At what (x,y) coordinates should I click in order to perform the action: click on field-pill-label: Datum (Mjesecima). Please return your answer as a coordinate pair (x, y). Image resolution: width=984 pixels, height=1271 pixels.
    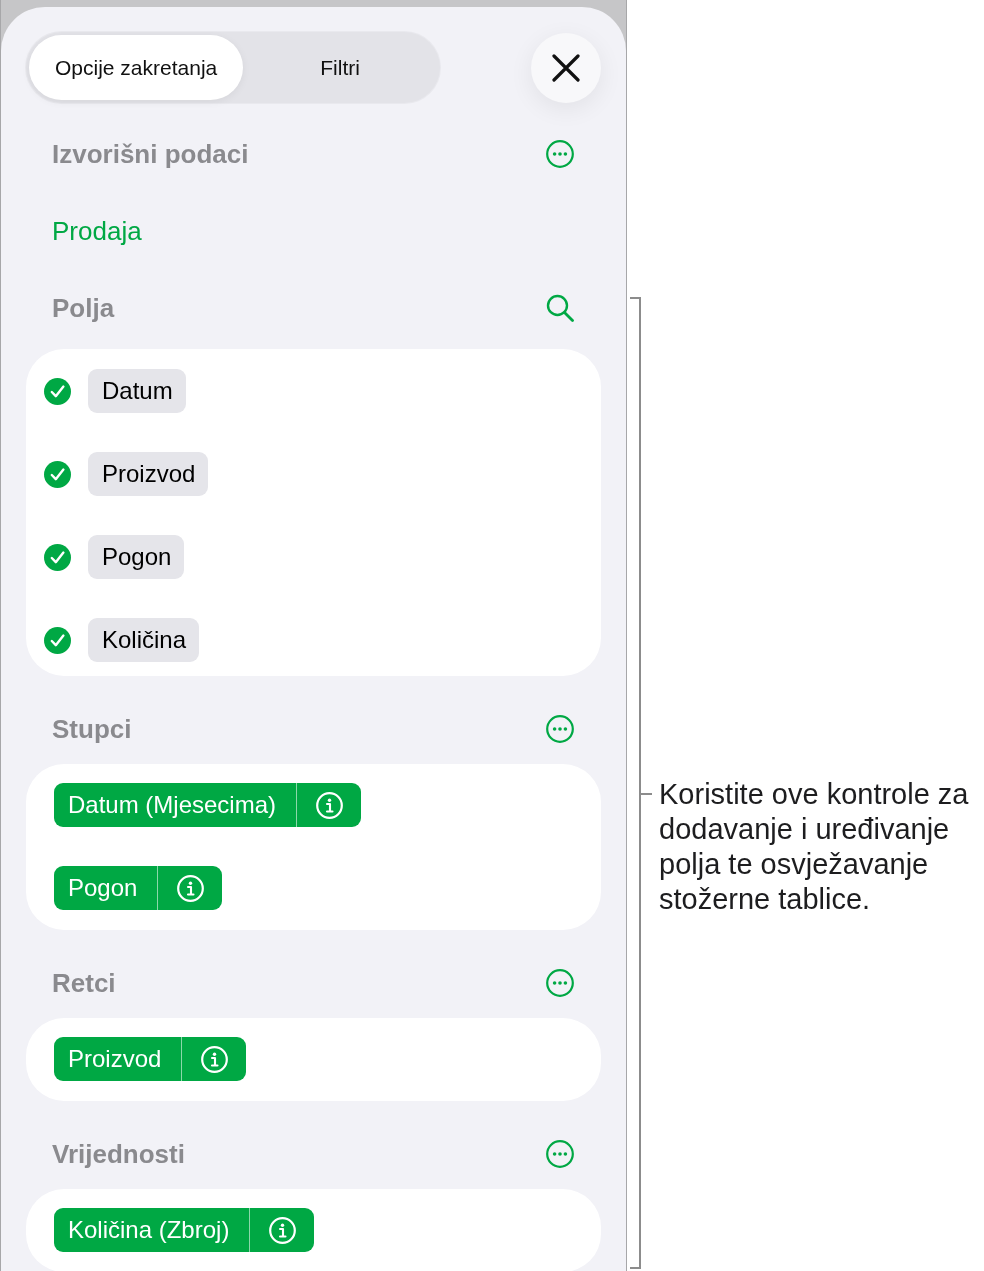
    Looking at the image, I should click on (172, 805).